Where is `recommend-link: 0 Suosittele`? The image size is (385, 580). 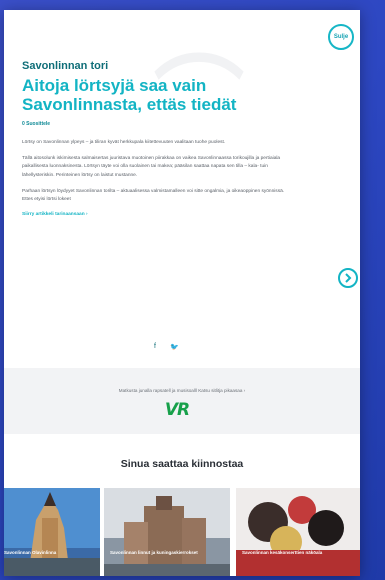
recommend-link: 0 Suosittele is located at coordinates (154, 124).